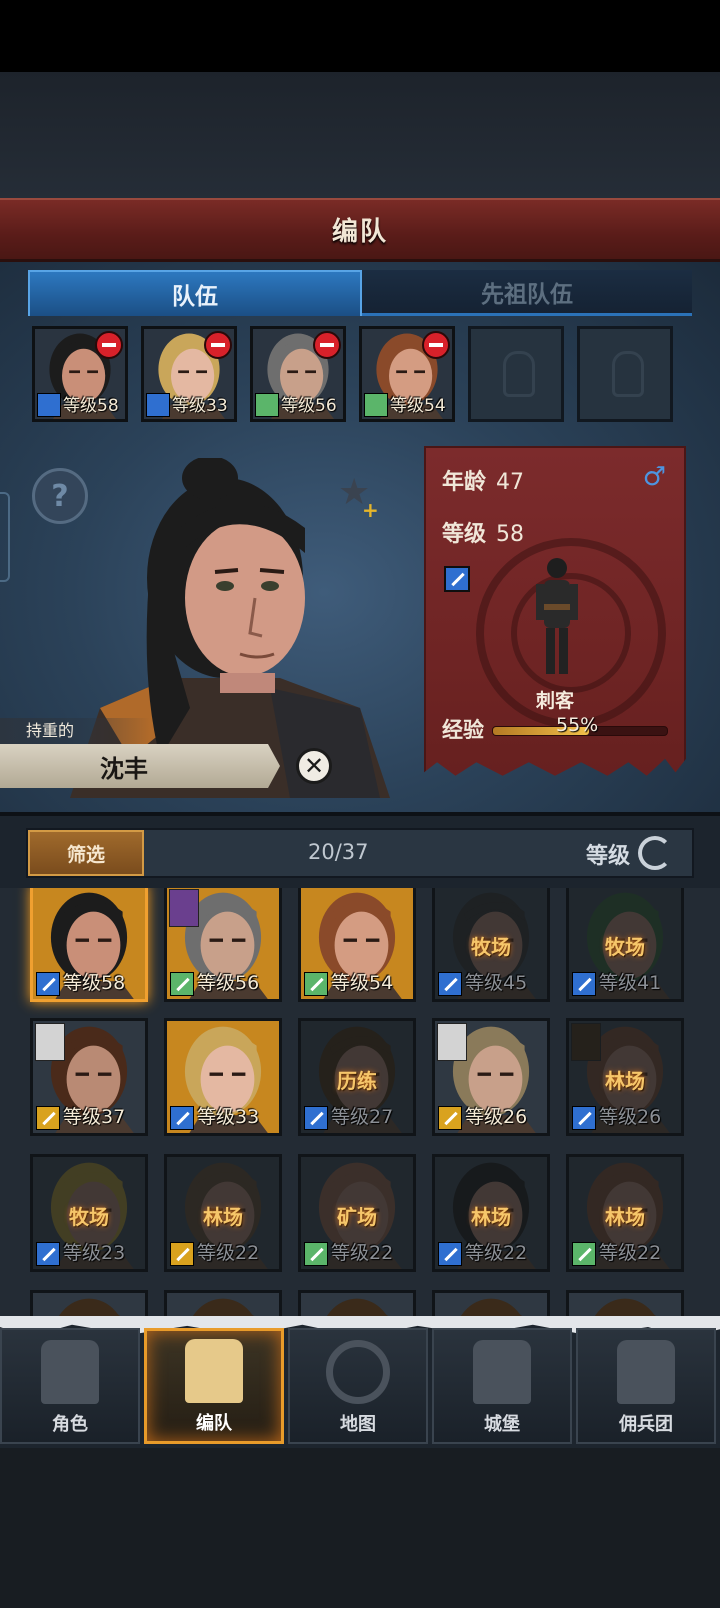  I want to click on card-level: 等级56, so click(228, 983).